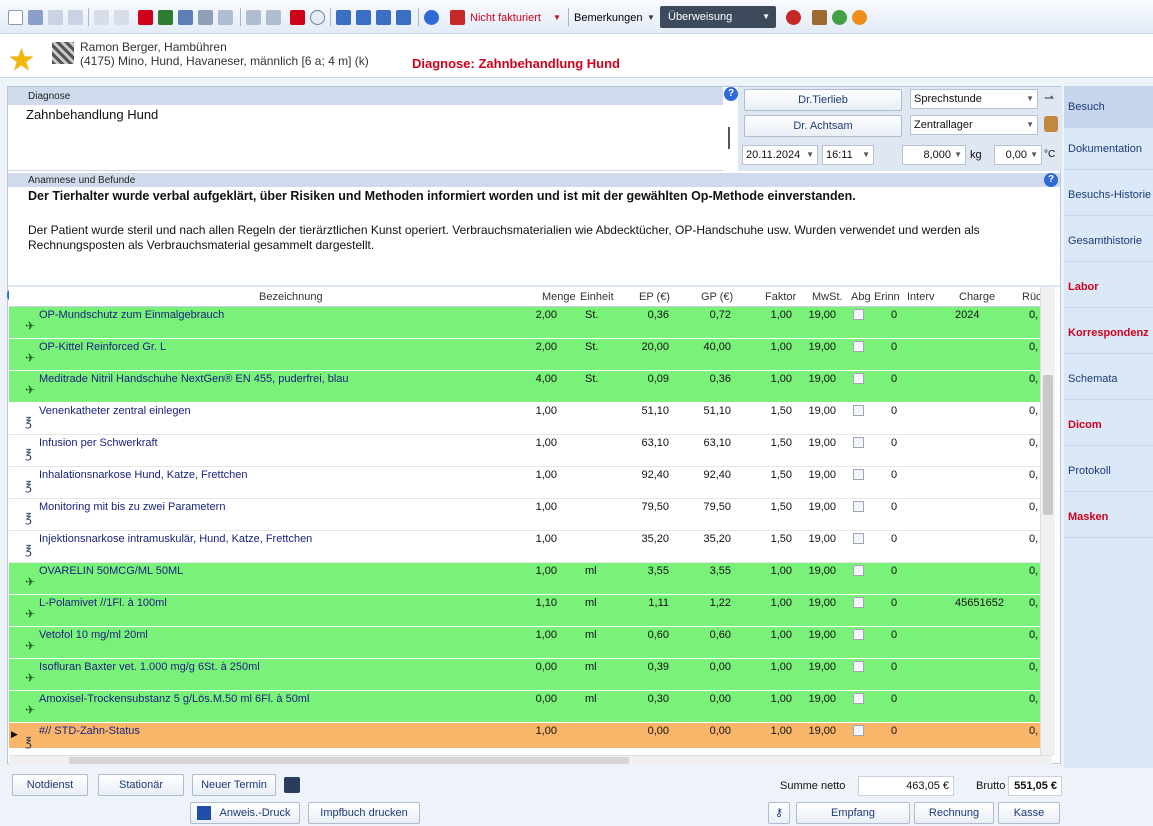  What do you see at coordinates (717, 297) in the screenshot?
I see `column-header: GP (€)` at bounding box center [717, 297].